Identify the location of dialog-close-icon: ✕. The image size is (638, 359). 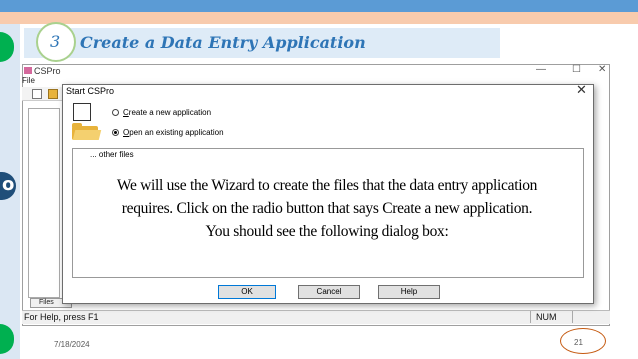
(581, 90).